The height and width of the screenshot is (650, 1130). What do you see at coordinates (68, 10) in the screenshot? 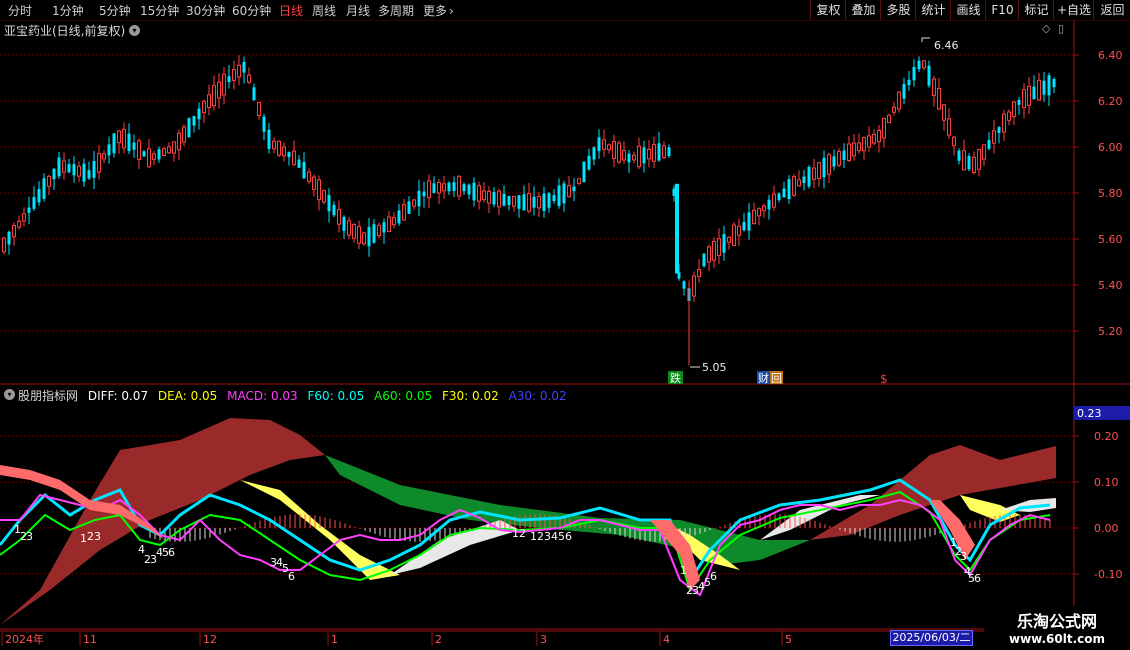
I see `period-1min: 1分钟` at bounding box center [68, 10].